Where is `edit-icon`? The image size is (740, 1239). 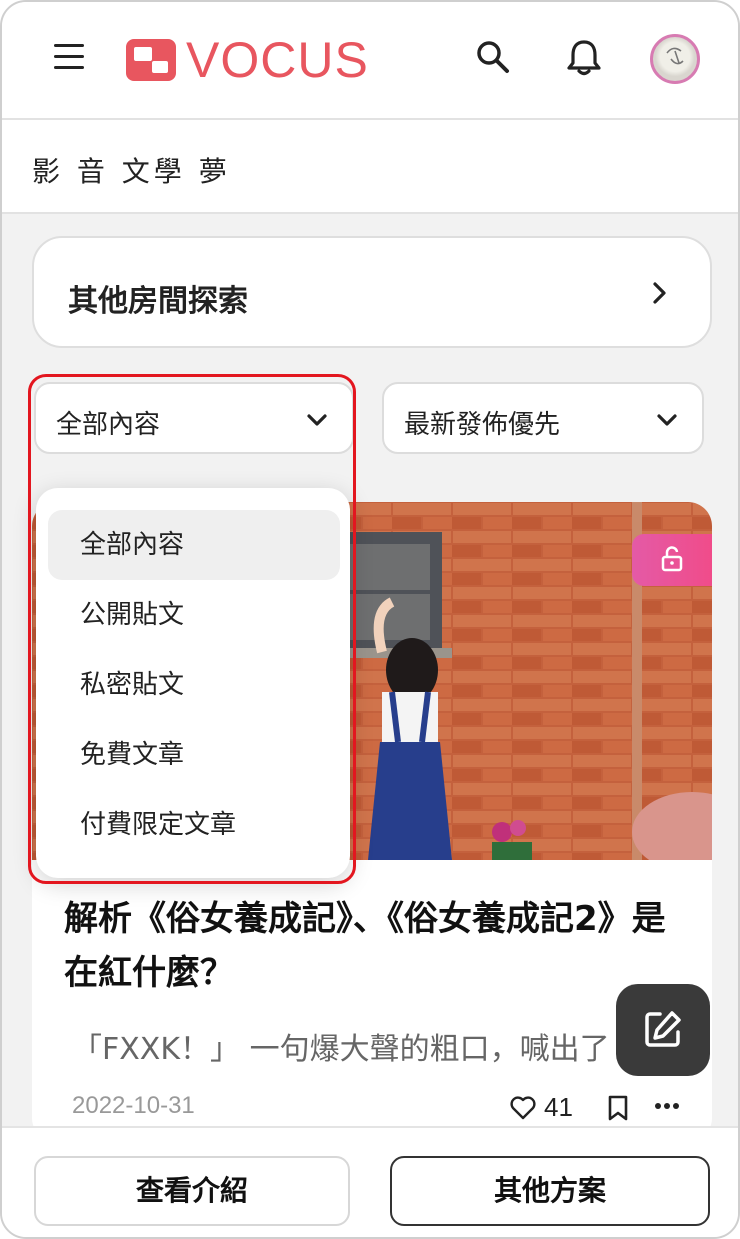 edit-icon is located at coordinates (663, 1029).